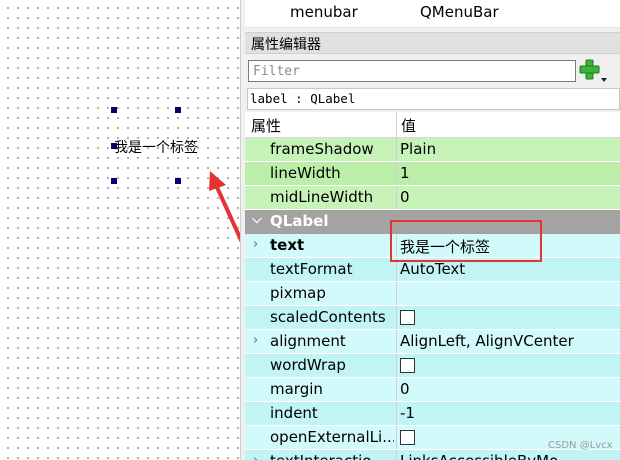 This screenshot has height=460, width=620. Describe the element at coordinates (308, 365) in the screenshot. I see `property-name: wordWrap` at that location.